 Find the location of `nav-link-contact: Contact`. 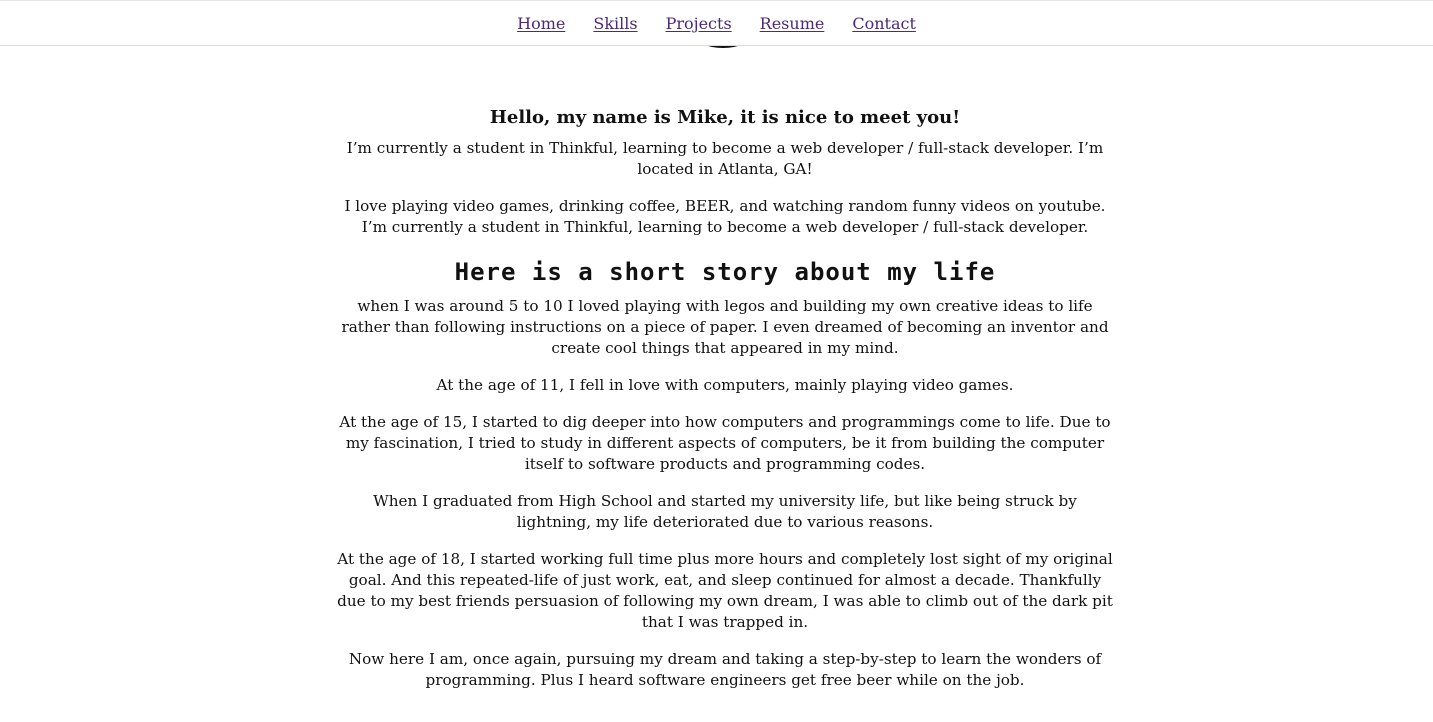

nav-link-contact: Contact is located at coordinates (884, 23).